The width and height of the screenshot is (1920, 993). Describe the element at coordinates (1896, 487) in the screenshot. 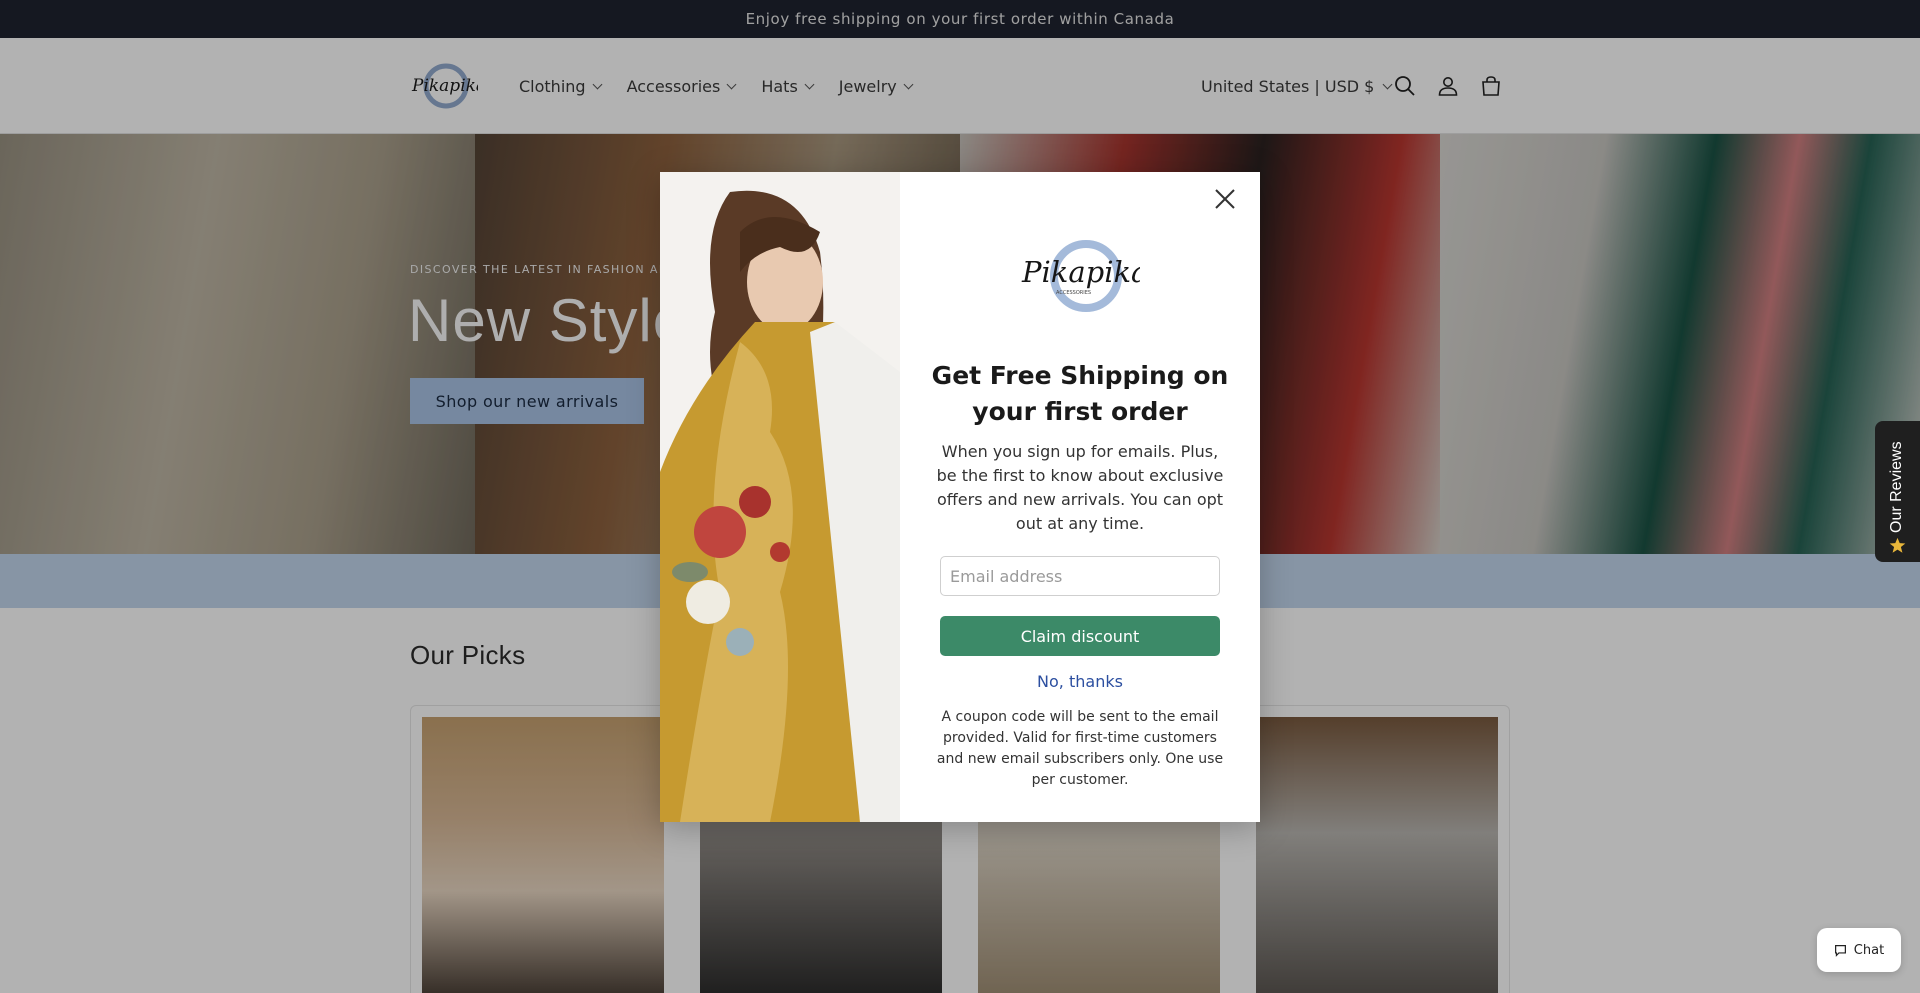

I see `reviews-label: Our Reviews` at that location.